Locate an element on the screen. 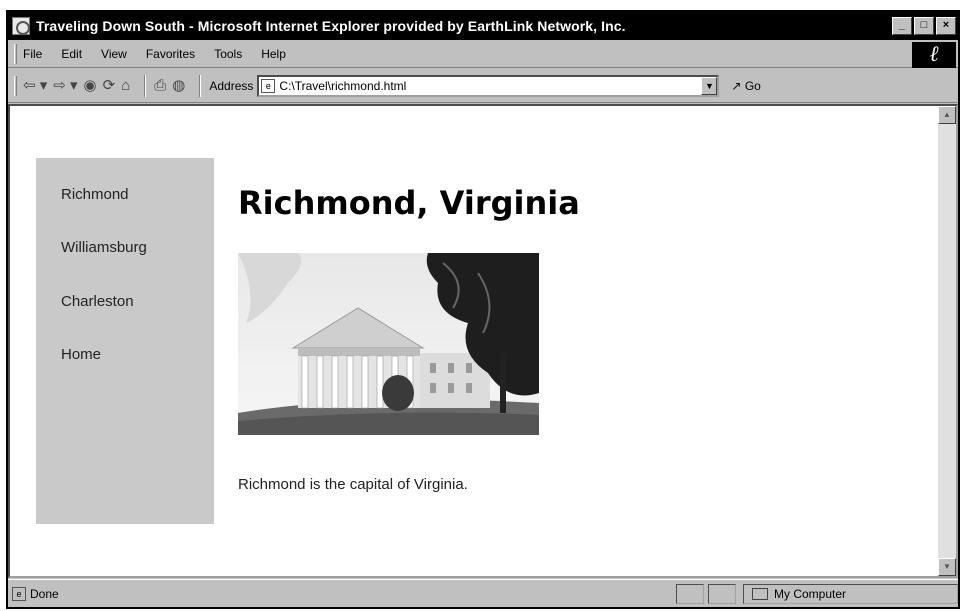  computer-icon is located at coordinates (760, 594).